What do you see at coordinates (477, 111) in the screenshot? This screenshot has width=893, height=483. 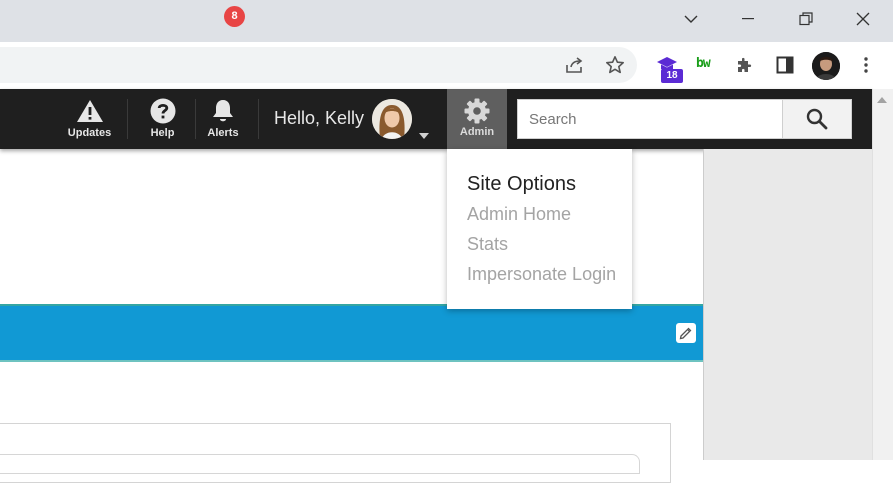 I see `gear-icon` at bounding box center [477, 111].